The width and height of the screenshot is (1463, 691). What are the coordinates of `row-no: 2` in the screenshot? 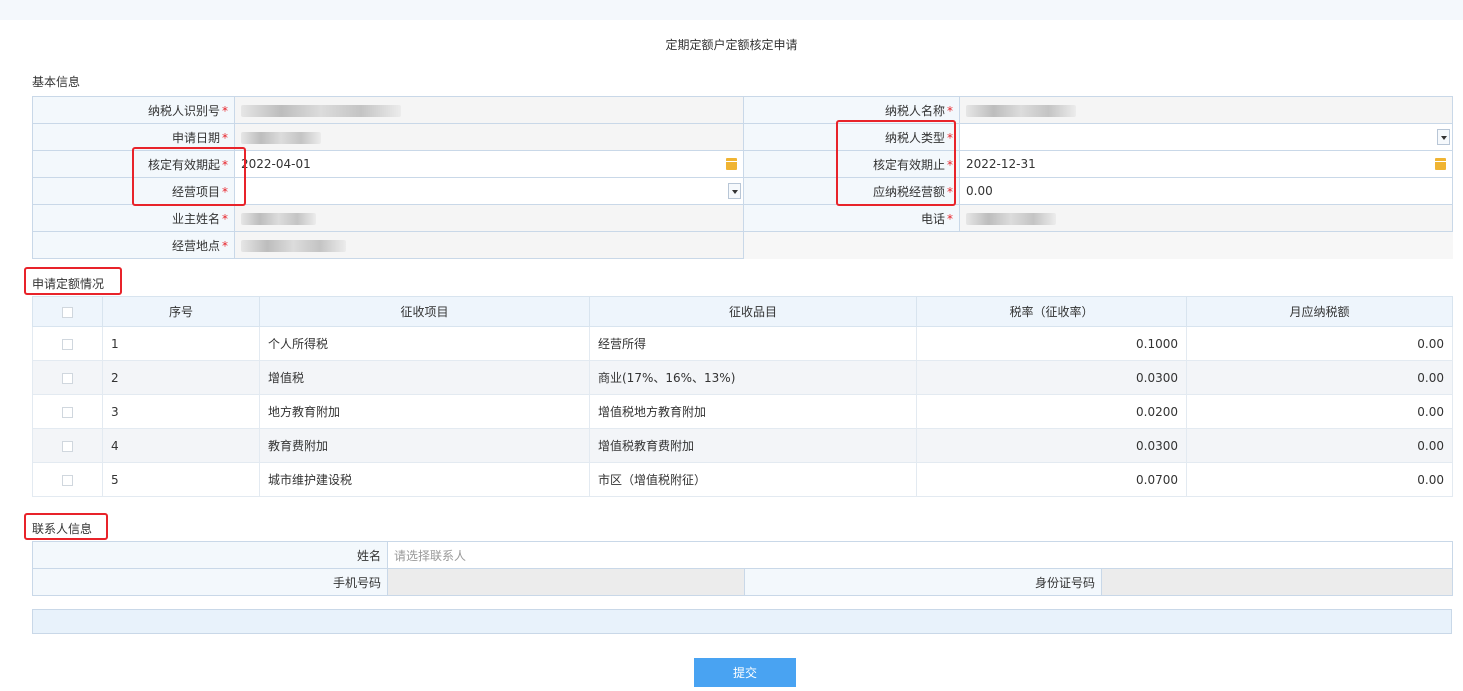 It's located at (181, 377).